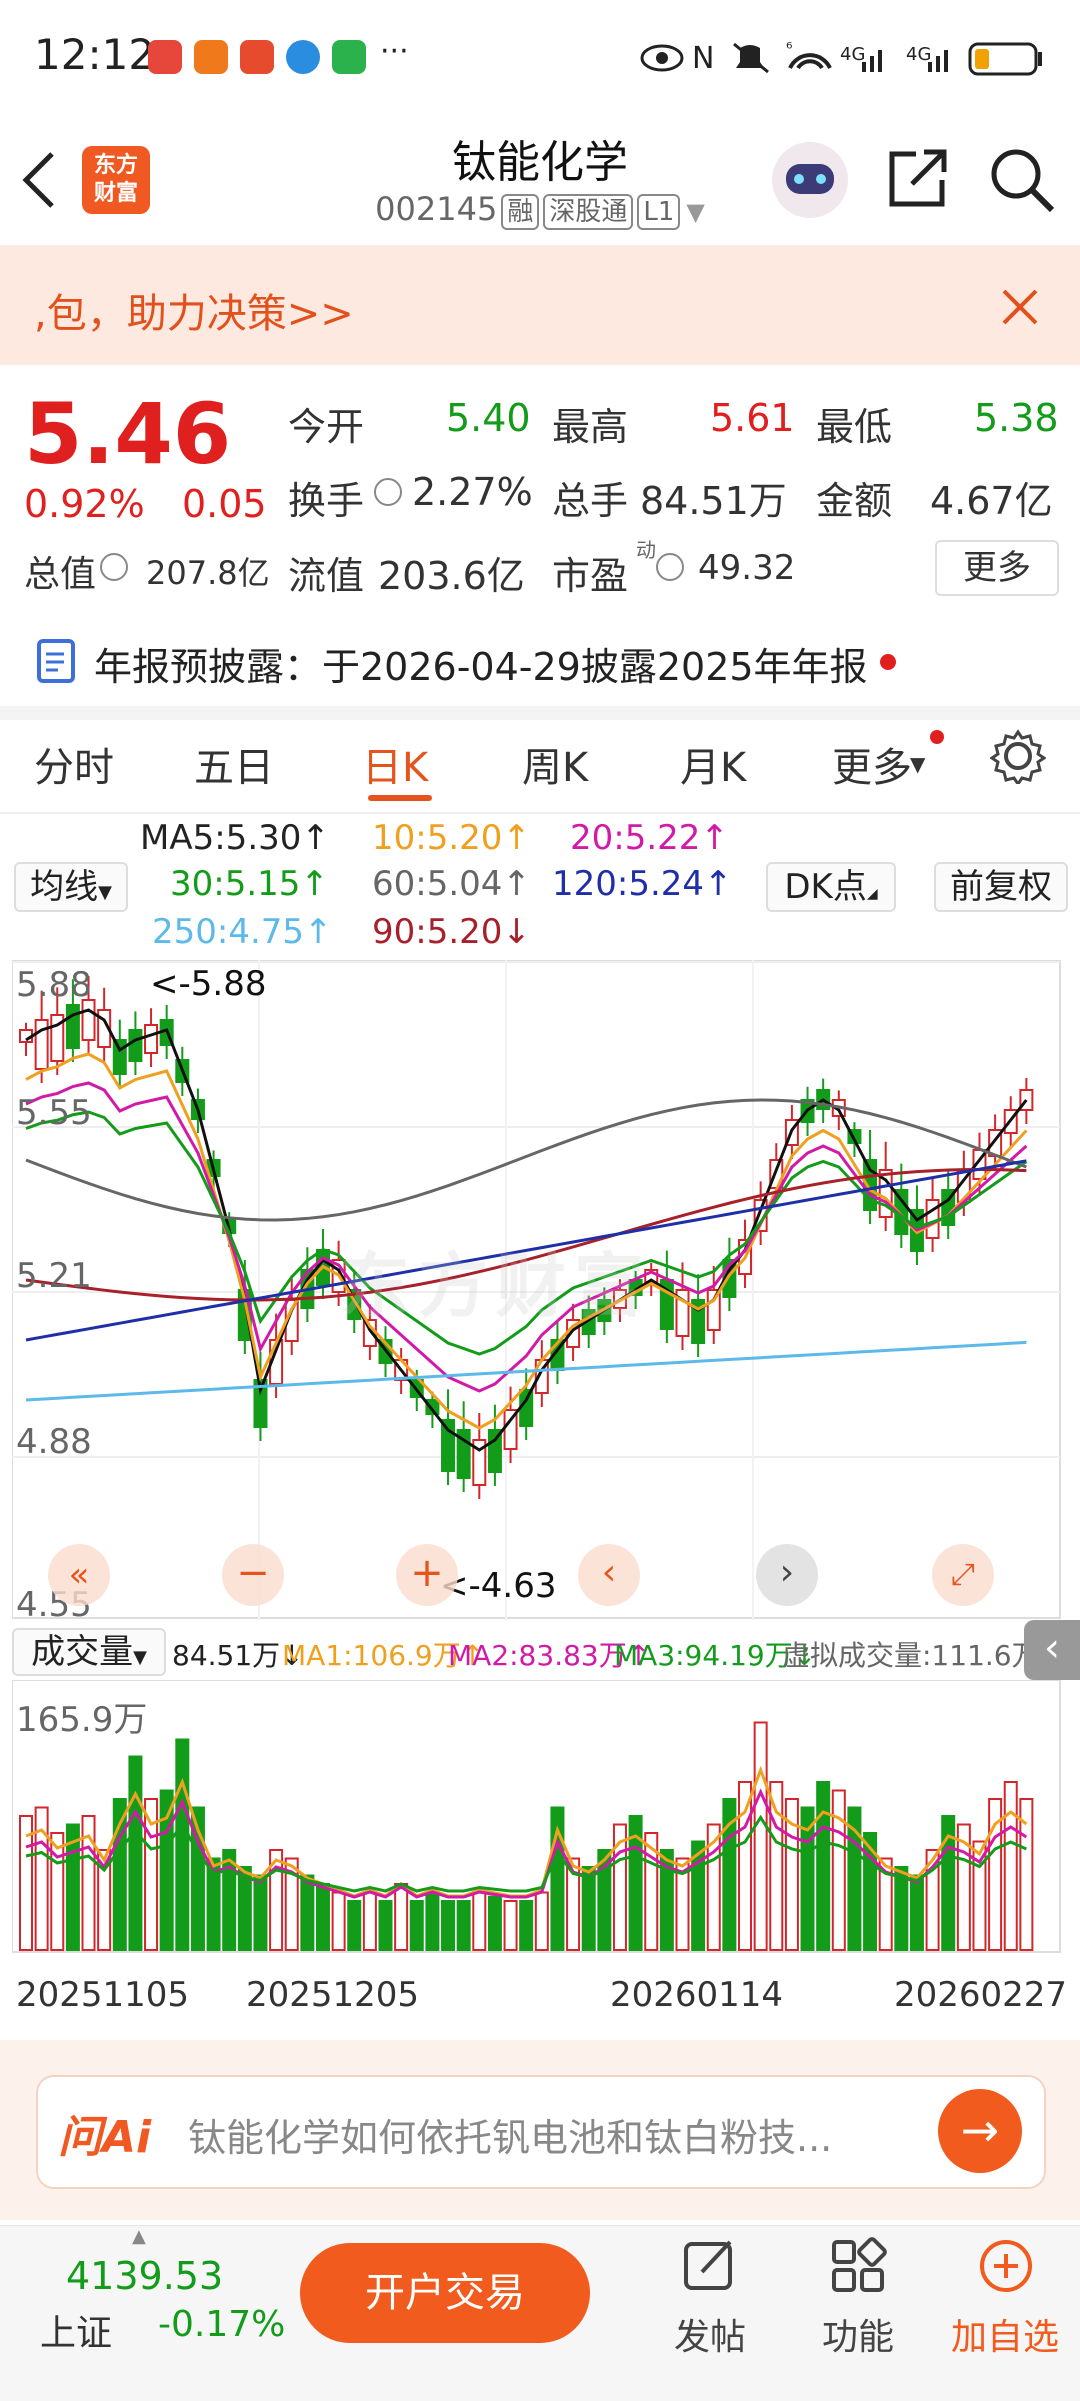  Describe the element at coordinates (1001, 887) in the screenshot. I see `adjust-type-button: 前复权` at that location.